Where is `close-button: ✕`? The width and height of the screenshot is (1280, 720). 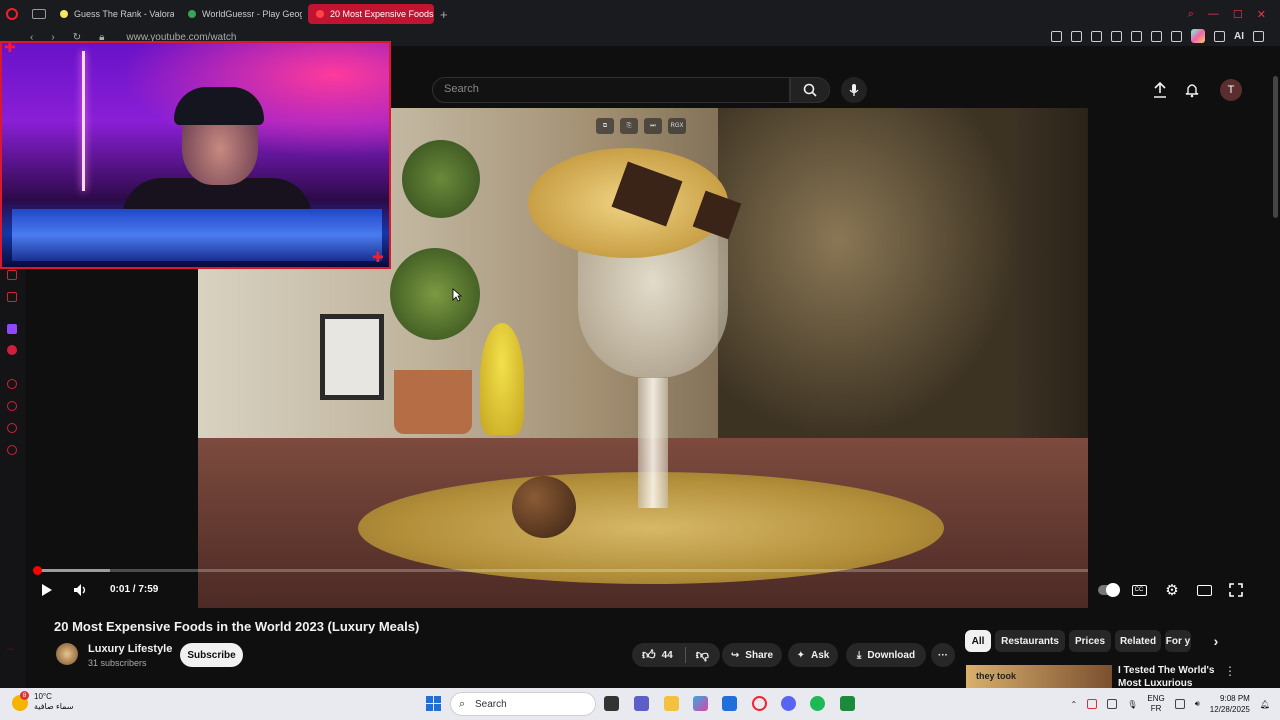 close-button: ✕ is located at coordinates (1261, 14).